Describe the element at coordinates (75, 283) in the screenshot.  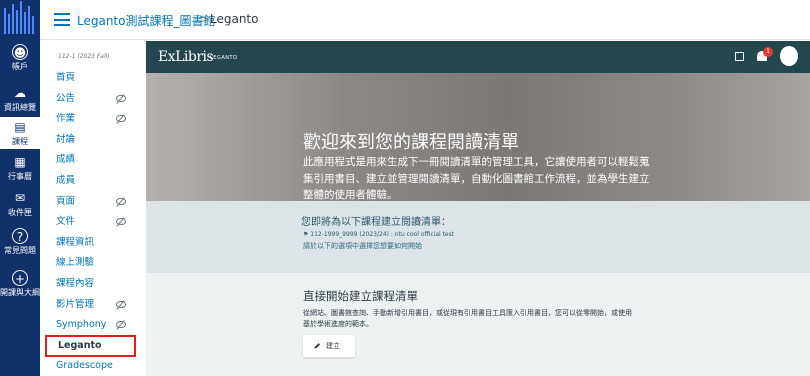
I see `course-nav-label: 課程內容` at that location.